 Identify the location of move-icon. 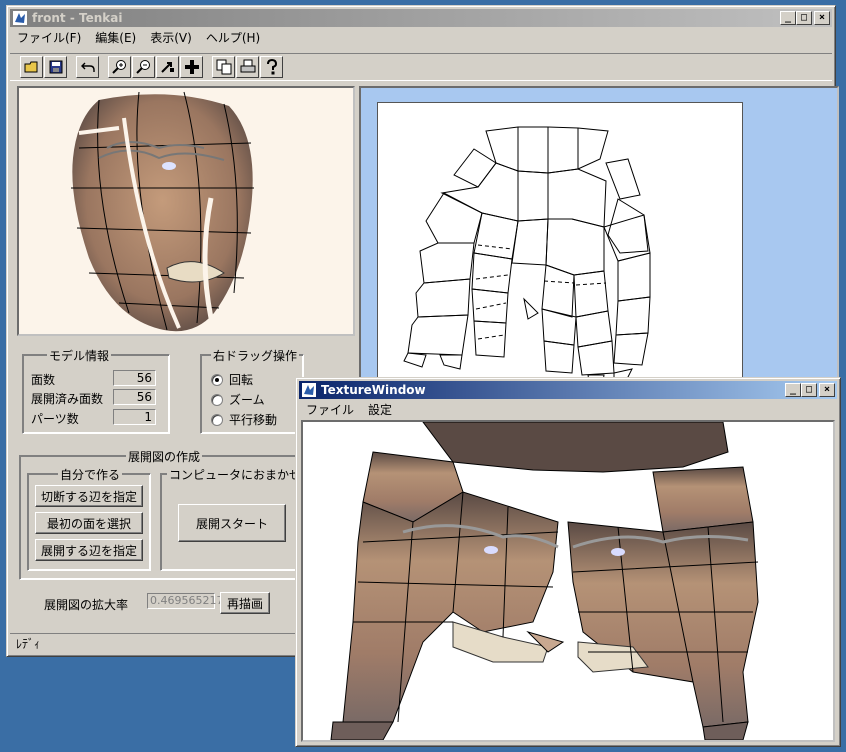
(167, 67).